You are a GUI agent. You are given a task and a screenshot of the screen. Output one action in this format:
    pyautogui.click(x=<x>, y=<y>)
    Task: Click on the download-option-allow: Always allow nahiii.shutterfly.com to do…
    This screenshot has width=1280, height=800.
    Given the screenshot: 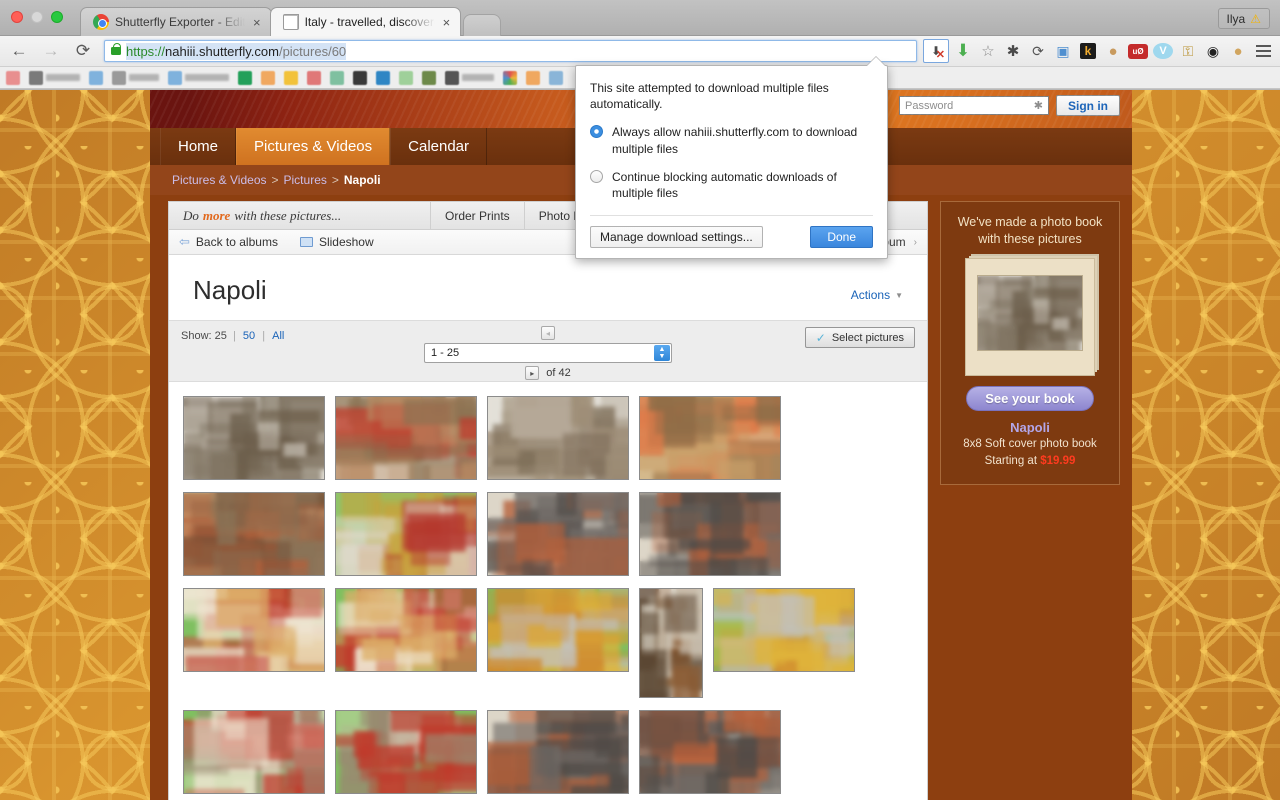 What is the action you would take?
    pyautogui.click(x=731, y=140)
    